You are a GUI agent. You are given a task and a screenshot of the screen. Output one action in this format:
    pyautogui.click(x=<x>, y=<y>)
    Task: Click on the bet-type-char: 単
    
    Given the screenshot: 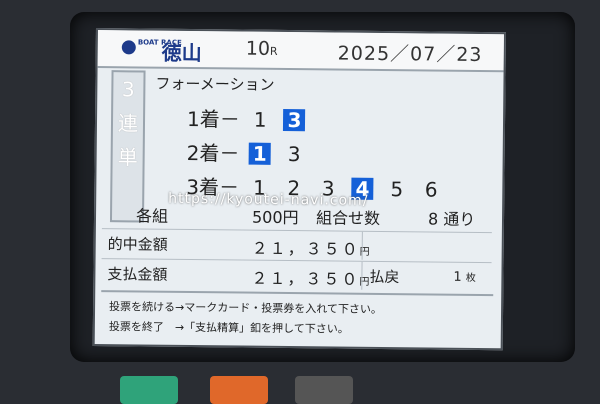 What is the action you would take?
    pyautogui.click(x=127, y=157)
    